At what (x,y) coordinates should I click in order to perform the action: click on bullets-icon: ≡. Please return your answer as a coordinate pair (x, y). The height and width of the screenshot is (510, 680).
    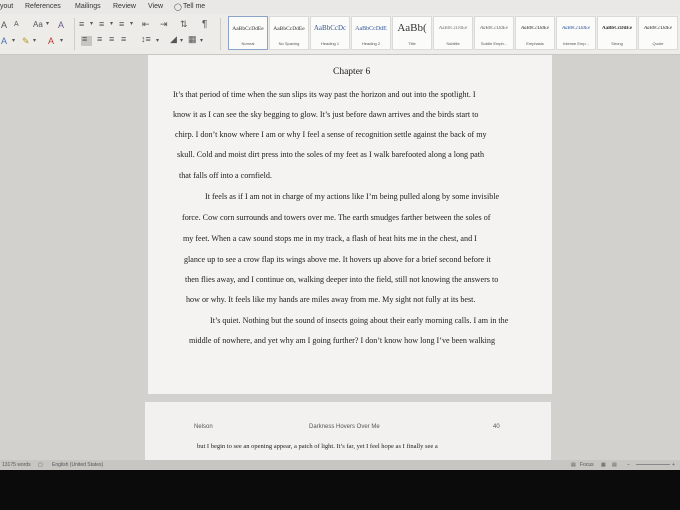
    Looking at the image, I should click on (81, 24).